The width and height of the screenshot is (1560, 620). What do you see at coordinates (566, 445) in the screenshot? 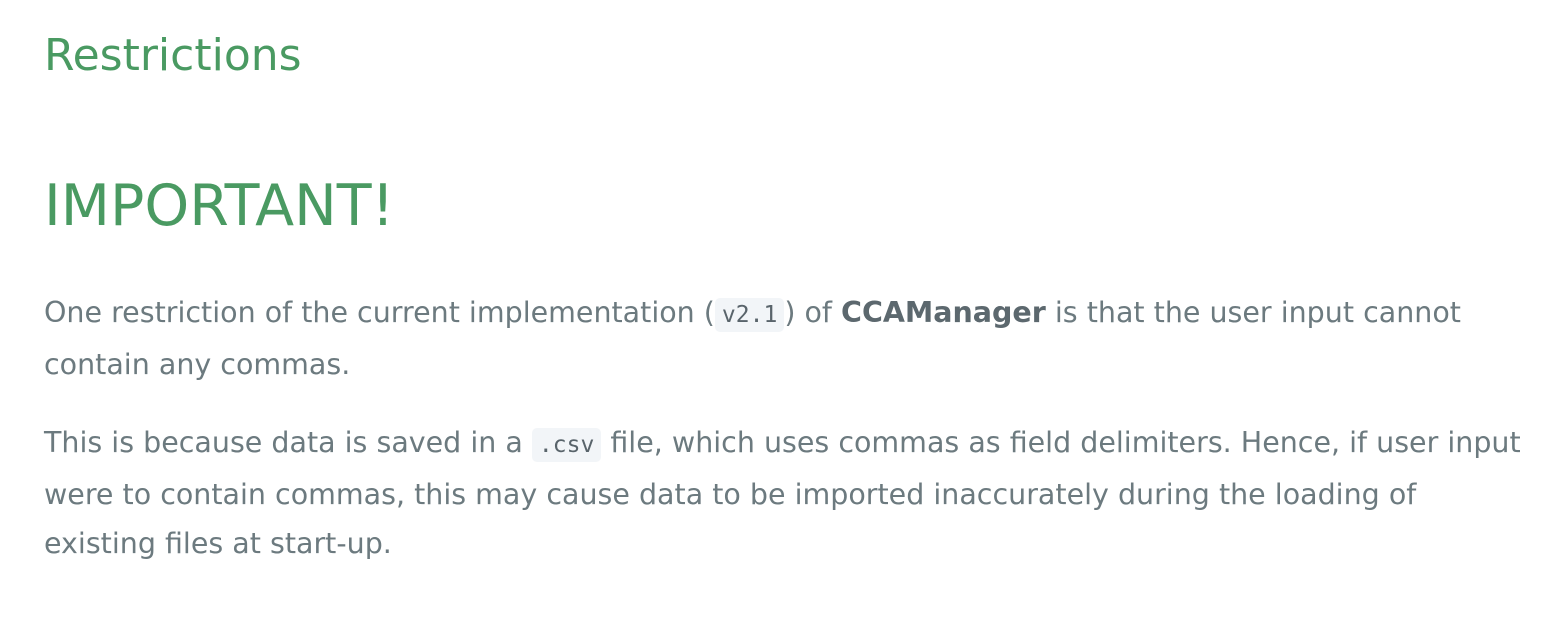
I see `file-extension-code: .csv` at bounding box center [566, 445].